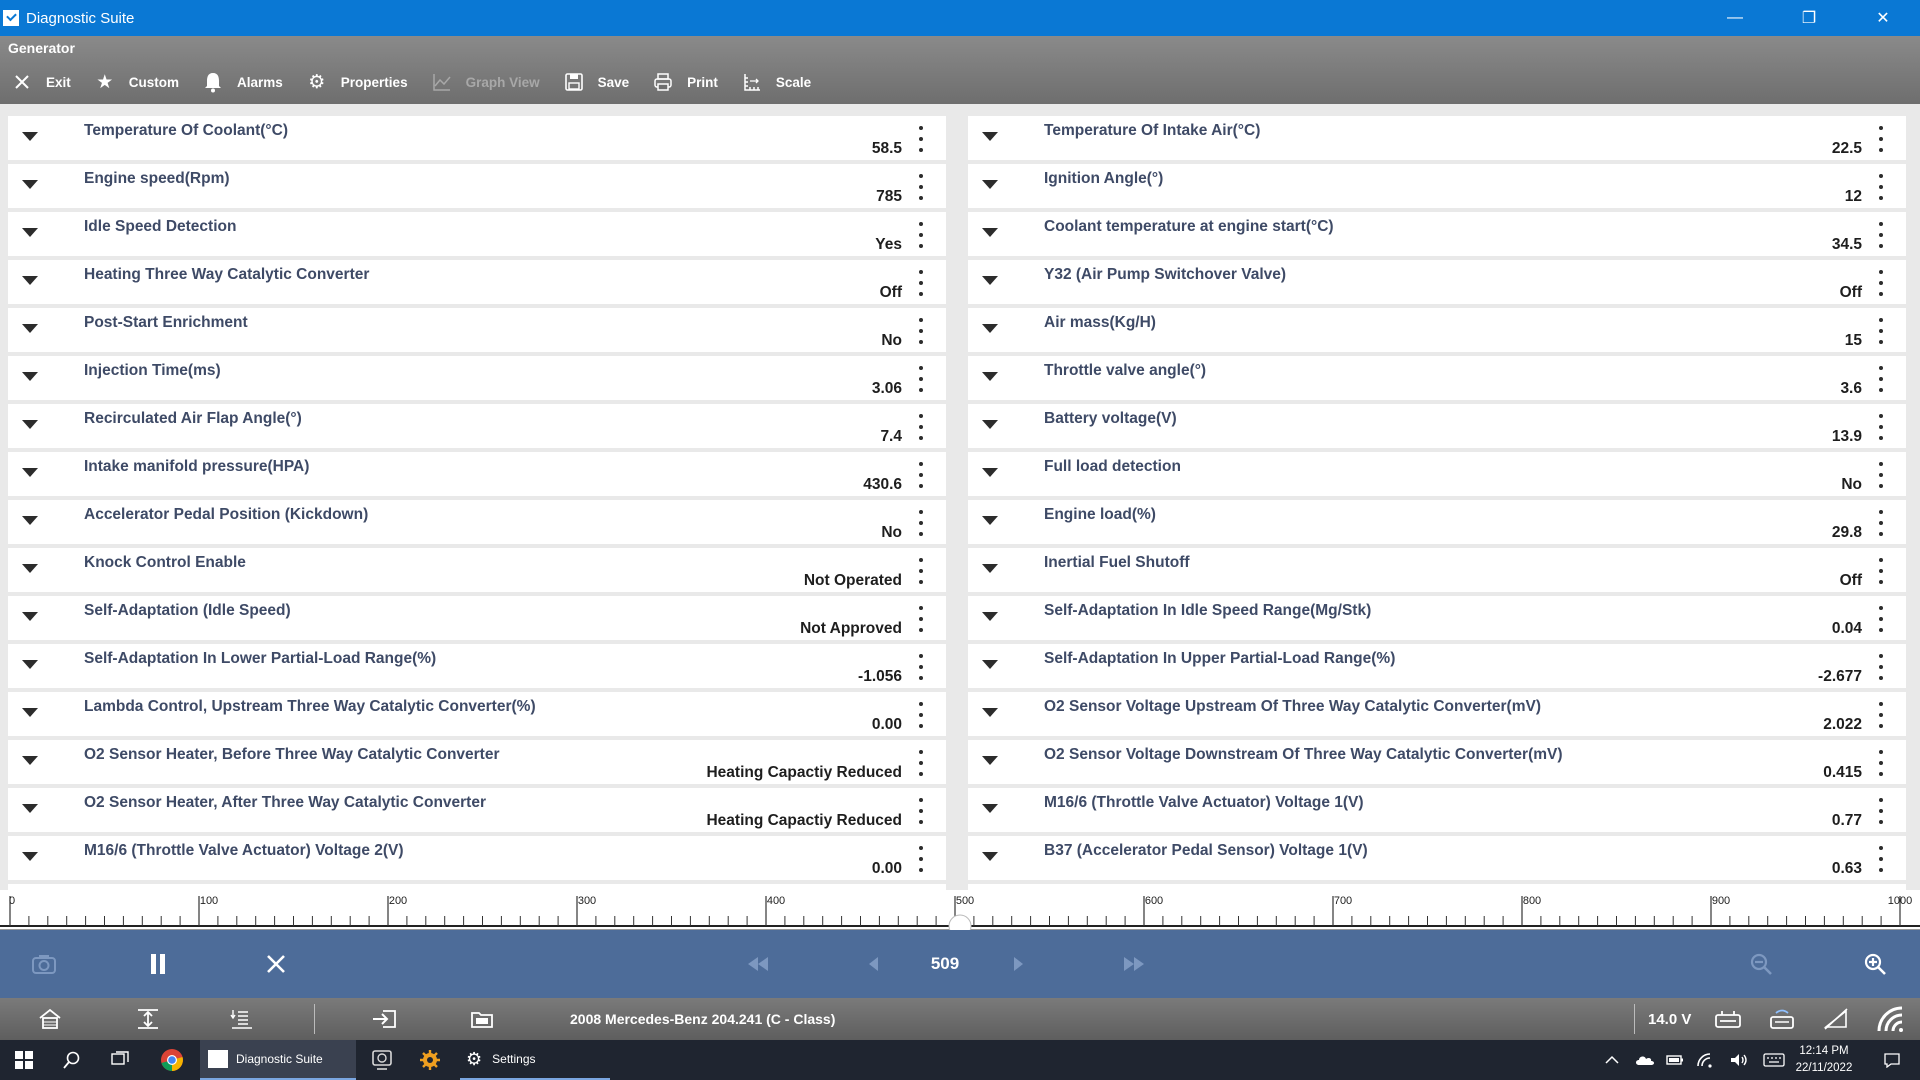  What do you see at coordinates (1019, 964) in the screenshot?
I see `step-forward-icon` at bounding box center [1019, 964].